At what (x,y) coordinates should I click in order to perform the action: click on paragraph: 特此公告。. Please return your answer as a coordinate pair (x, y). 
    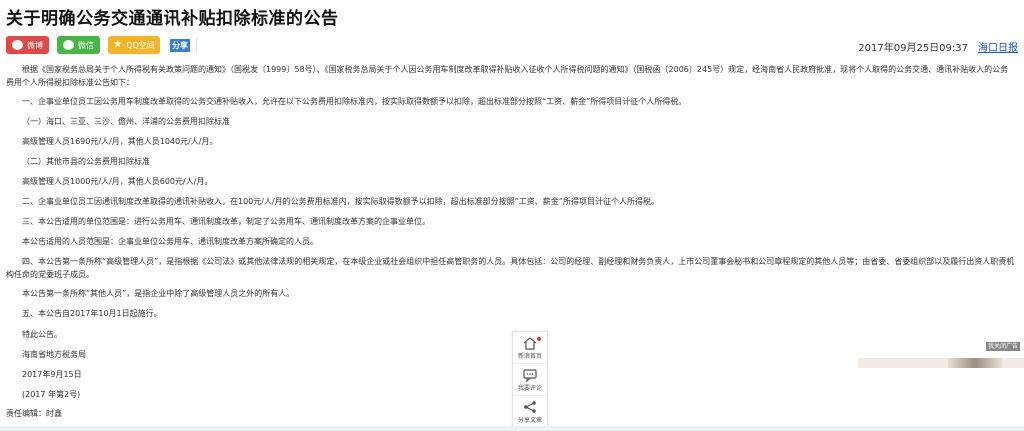
    Looking at the image, I should click on (42, 334).